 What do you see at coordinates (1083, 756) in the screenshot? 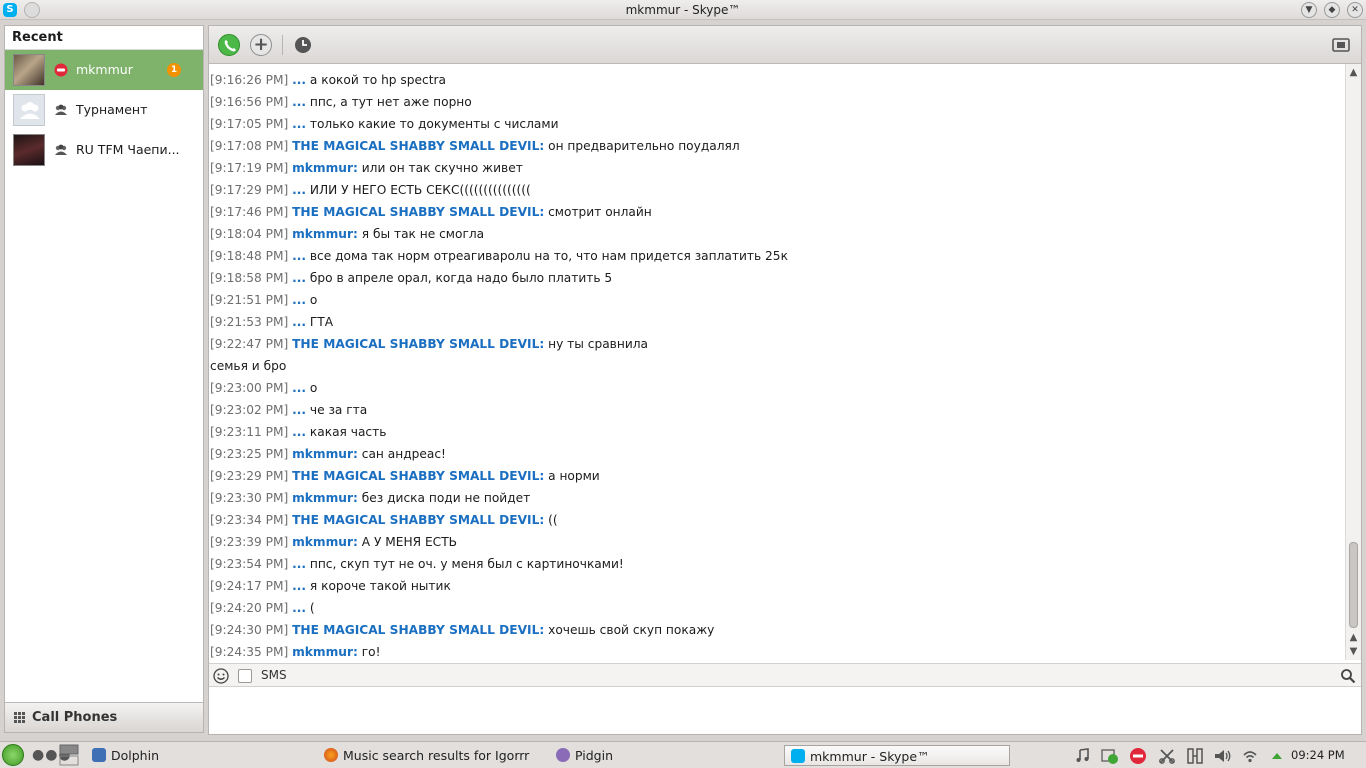
I see `music-icon` at bounding box center [1083, 756].